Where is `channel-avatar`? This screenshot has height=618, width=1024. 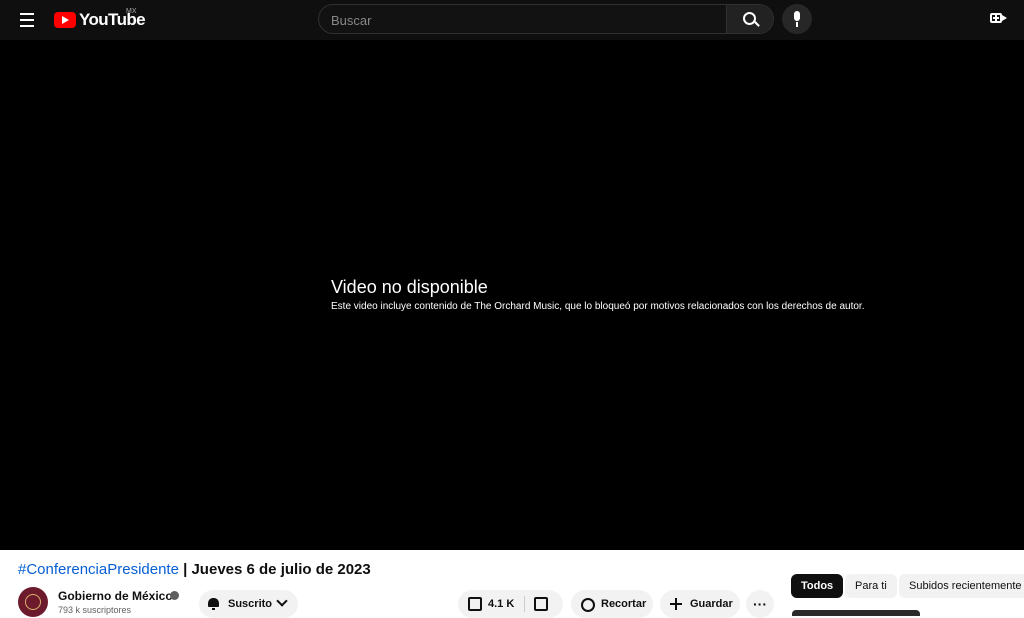
channel-avatar is located at coordinates (33, 602).